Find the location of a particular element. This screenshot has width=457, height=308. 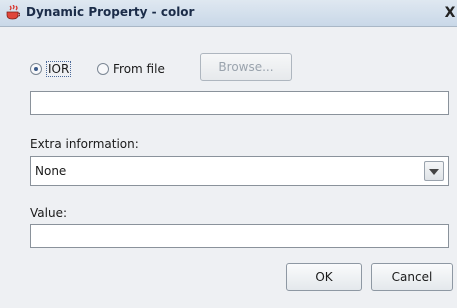

radio-ior: IOR is located at coordinates (51, 69).